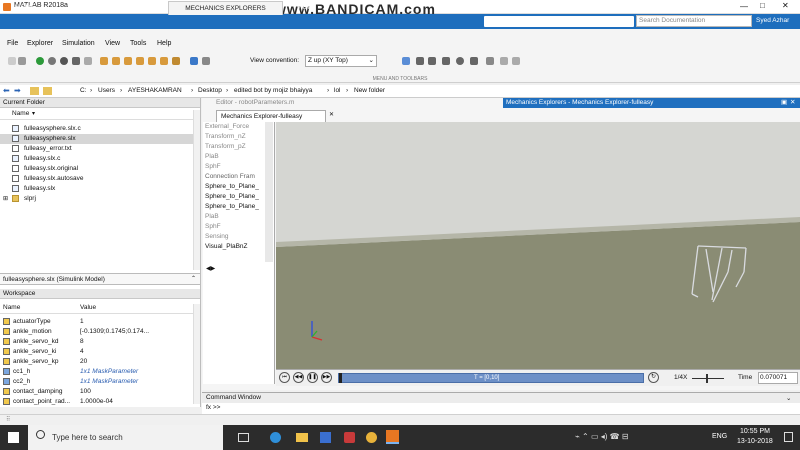  What do you see at coordinates (491, 378) in the screenshot?
I see `time-slider: T = [0,10]` at bounding box center [491, 378].